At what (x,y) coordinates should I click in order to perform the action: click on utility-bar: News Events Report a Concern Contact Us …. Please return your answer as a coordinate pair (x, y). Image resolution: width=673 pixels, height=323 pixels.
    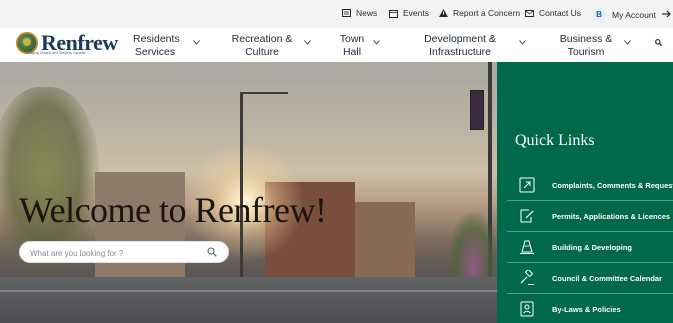
    Looking at the image, I should click on (336, 14).